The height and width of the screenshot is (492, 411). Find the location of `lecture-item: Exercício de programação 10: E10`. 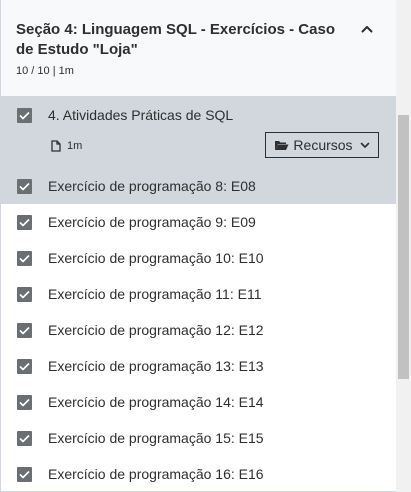

lecture-item: Exercício de programação 10: E10 is located at coordinates (198, 258).